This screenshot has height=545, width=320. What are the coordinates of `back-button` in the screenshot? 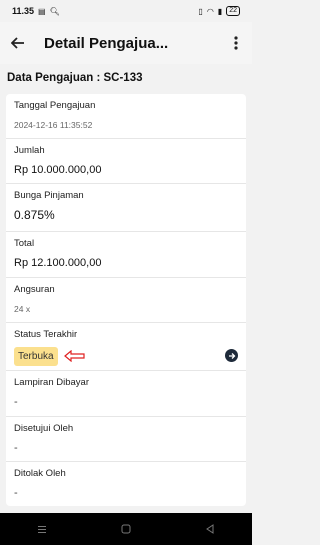 It's located at (18, 43).